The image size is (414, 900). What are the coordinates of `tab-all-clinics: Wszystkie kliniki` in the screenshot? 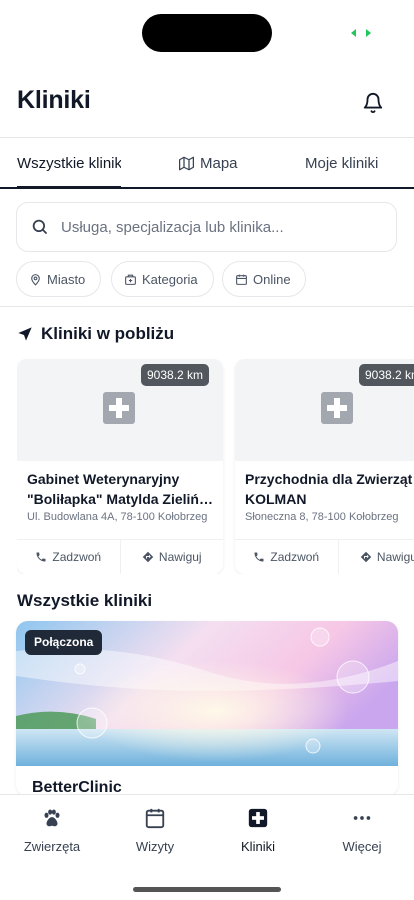 It's located at (69, 163).